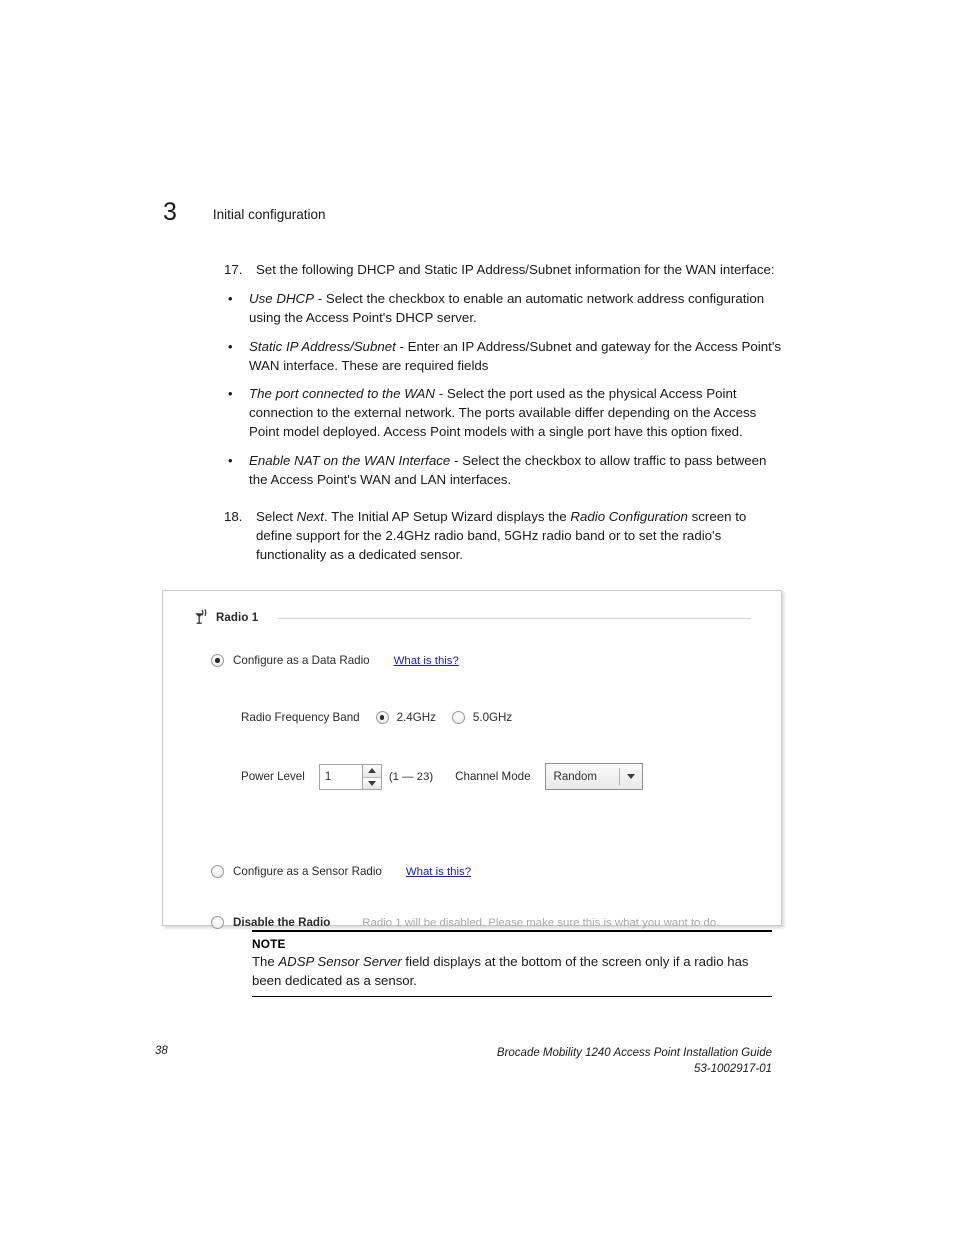 The image size is (954, 1235). I want to click on step-17-number: 17., so click(233, 269).